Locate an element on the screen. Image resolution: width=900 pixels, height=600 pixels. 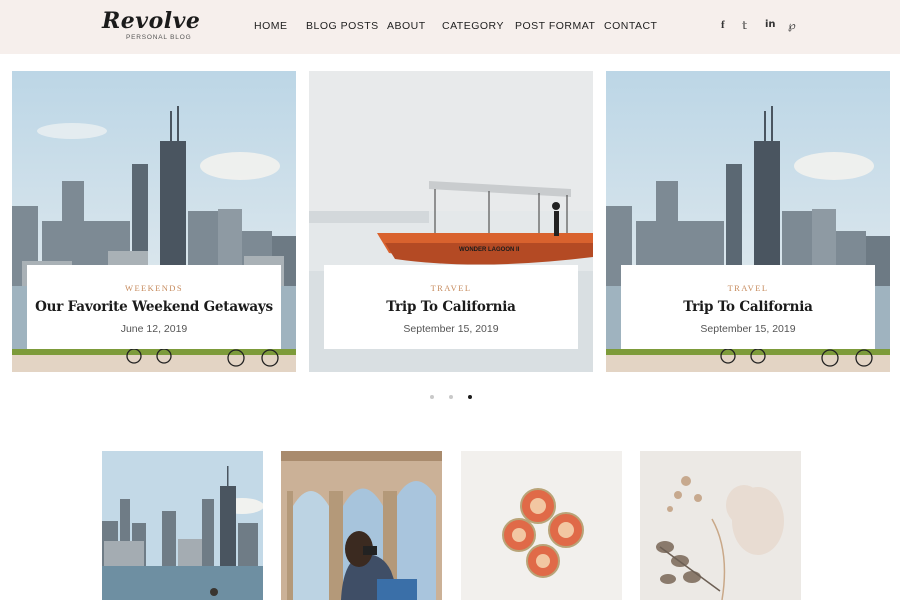
site-logo: Revolve PERSONAL BLOG is located at coordinates (152, 25).